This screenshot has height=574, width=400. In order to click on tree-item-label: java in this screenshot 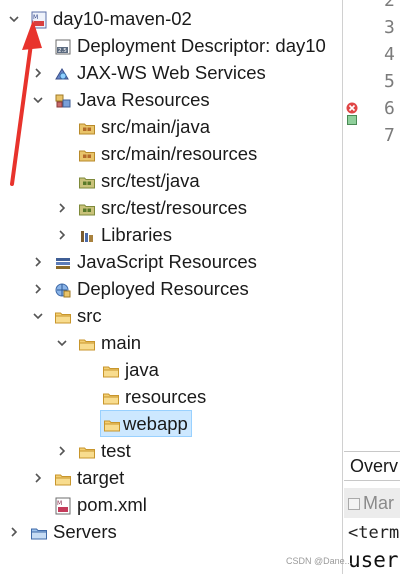, I will do `click(142, 369)`.